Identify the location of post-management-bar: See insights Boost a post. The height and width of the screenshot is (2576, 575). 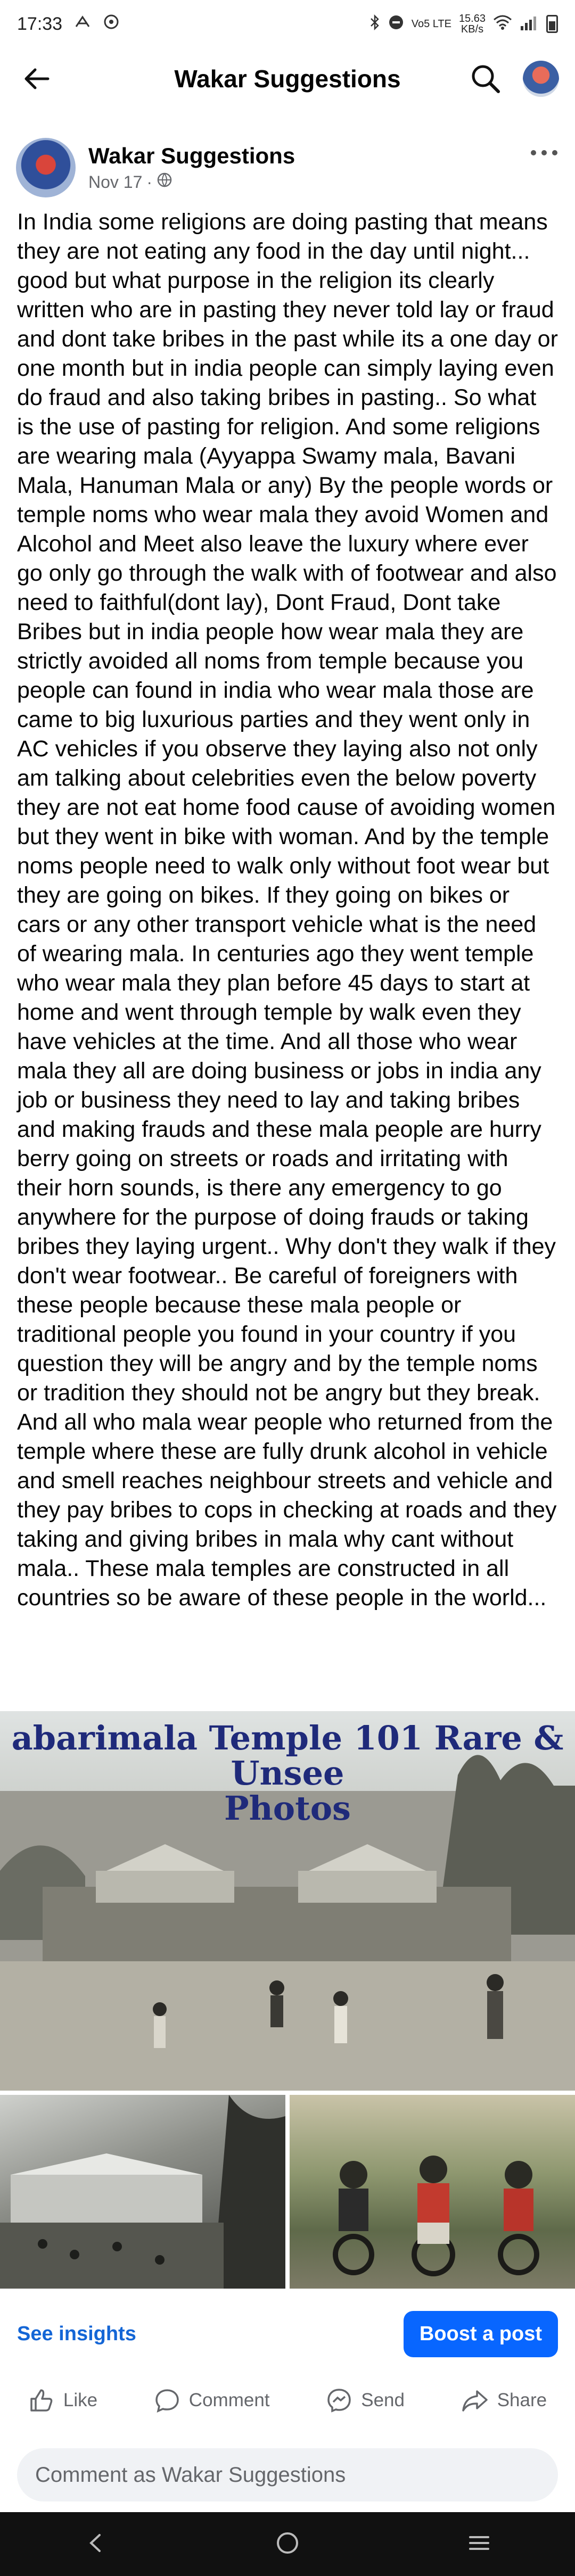
(287, 2334).